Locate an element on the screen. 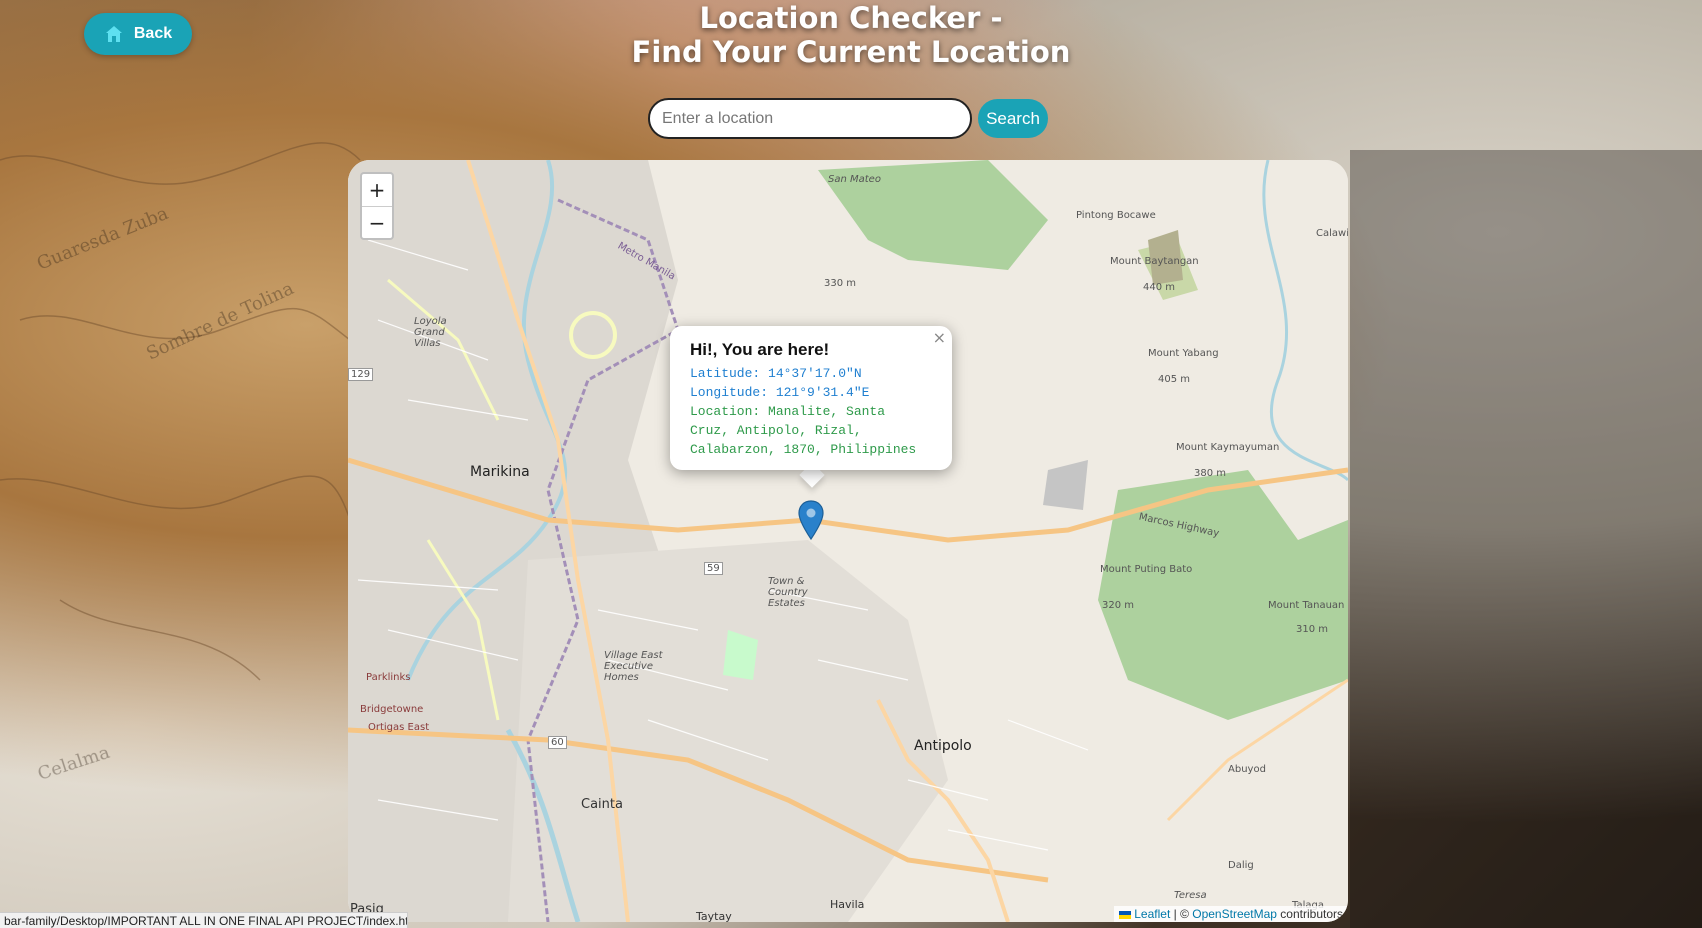  map-label-san-mateo: San Mateo is located at coordinates (854, 179).